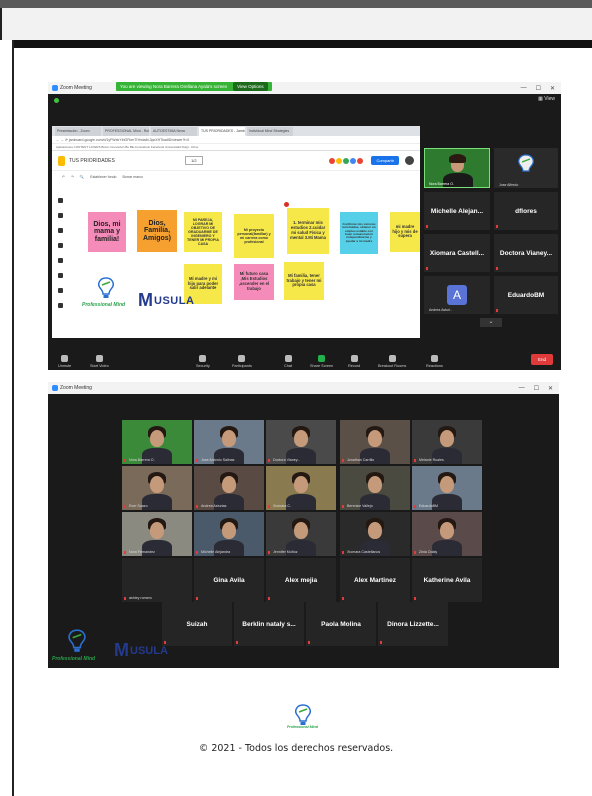 The width and height of the screenshot is (592, 796). Describe the element at coordinates (103, 177) in the screenshot. I see `set-background-button: Establecer fondo` at that location.